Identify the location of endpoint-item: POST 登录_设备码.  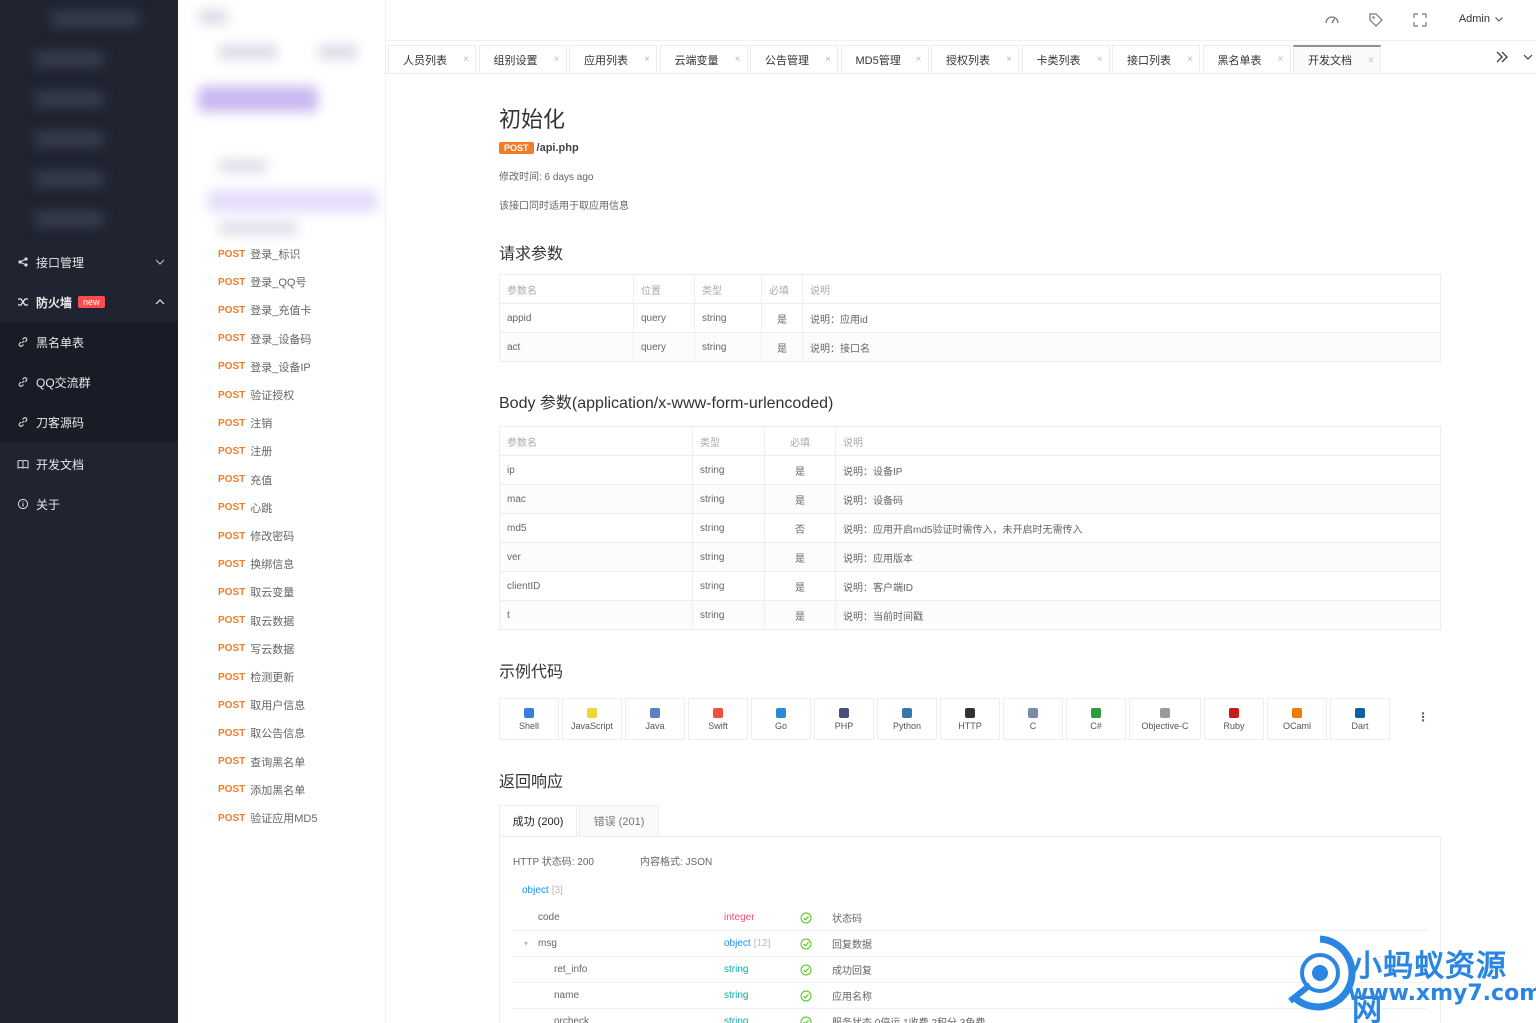
(264, 339).